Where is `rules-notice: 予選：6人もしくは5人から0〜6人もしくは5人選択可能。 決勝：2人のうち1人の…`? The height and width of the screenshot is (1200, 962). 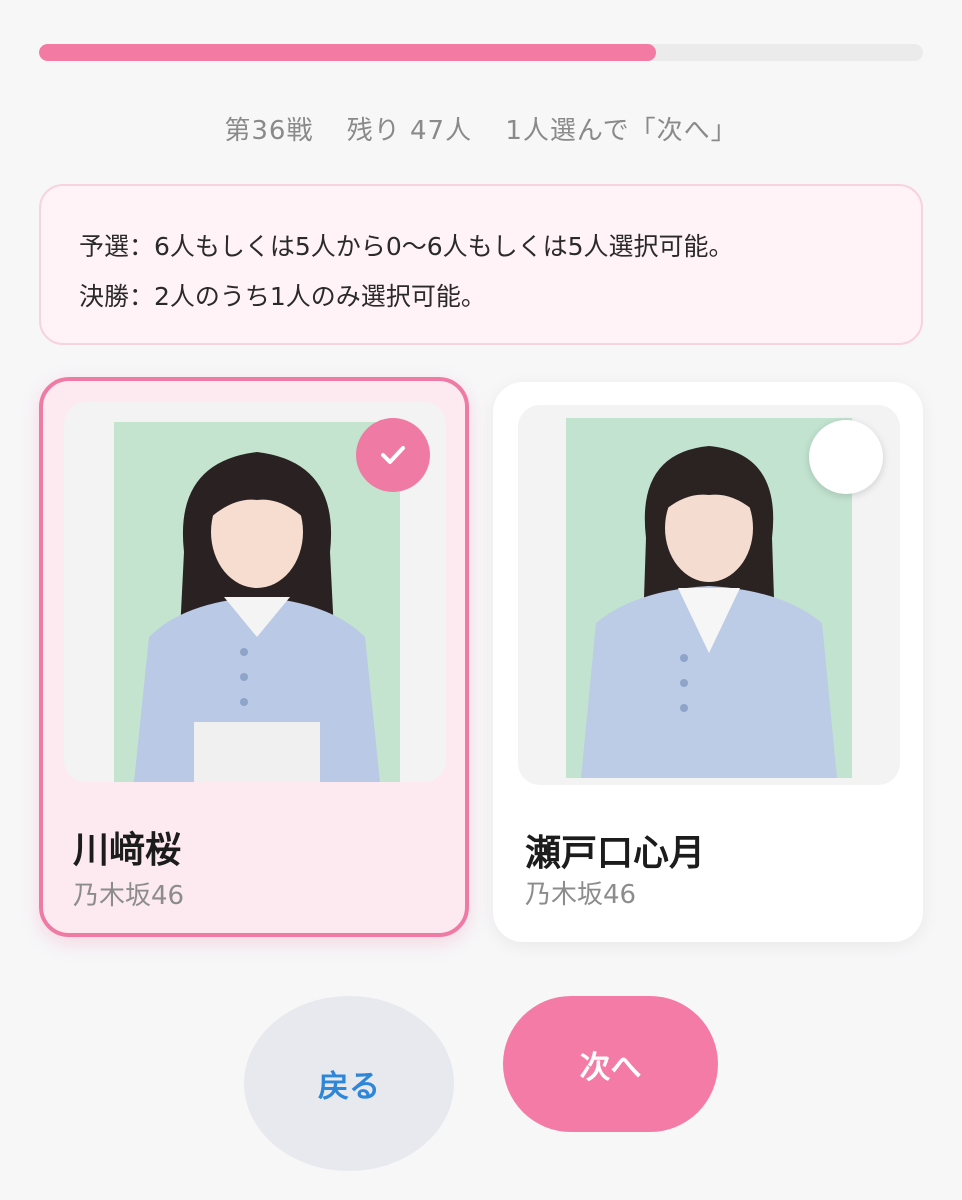
rules-notice: 予選：6人もしくは5人から0〜6人もしくは5人選択可能。 決勝：2人のうち1人の… is located at coordinates (481, 264).